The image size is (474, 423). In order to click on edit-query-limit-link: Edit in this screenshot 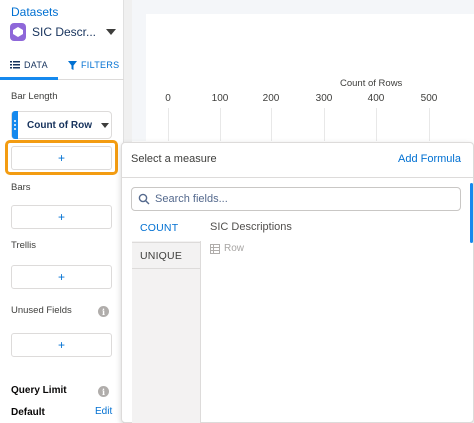, I will do `click(103, 411)`.